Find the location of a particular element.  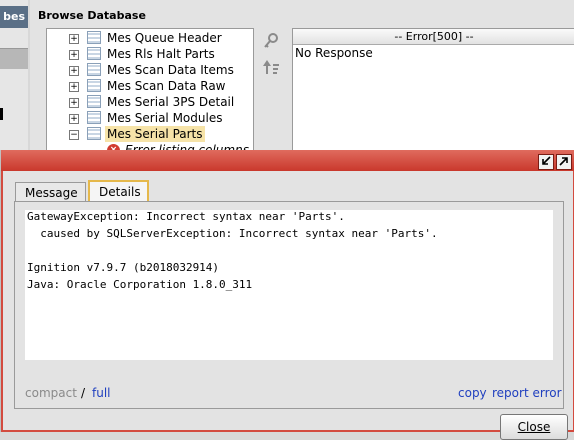

tree-item: + Mes Rls Halt Parts is located at coordinates (150, 54).